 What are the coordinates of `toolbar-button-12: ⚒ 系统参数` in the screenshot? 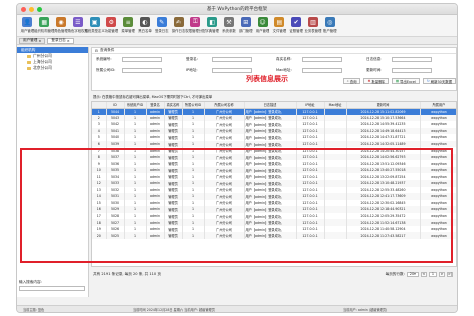 It's located at (229, 25).